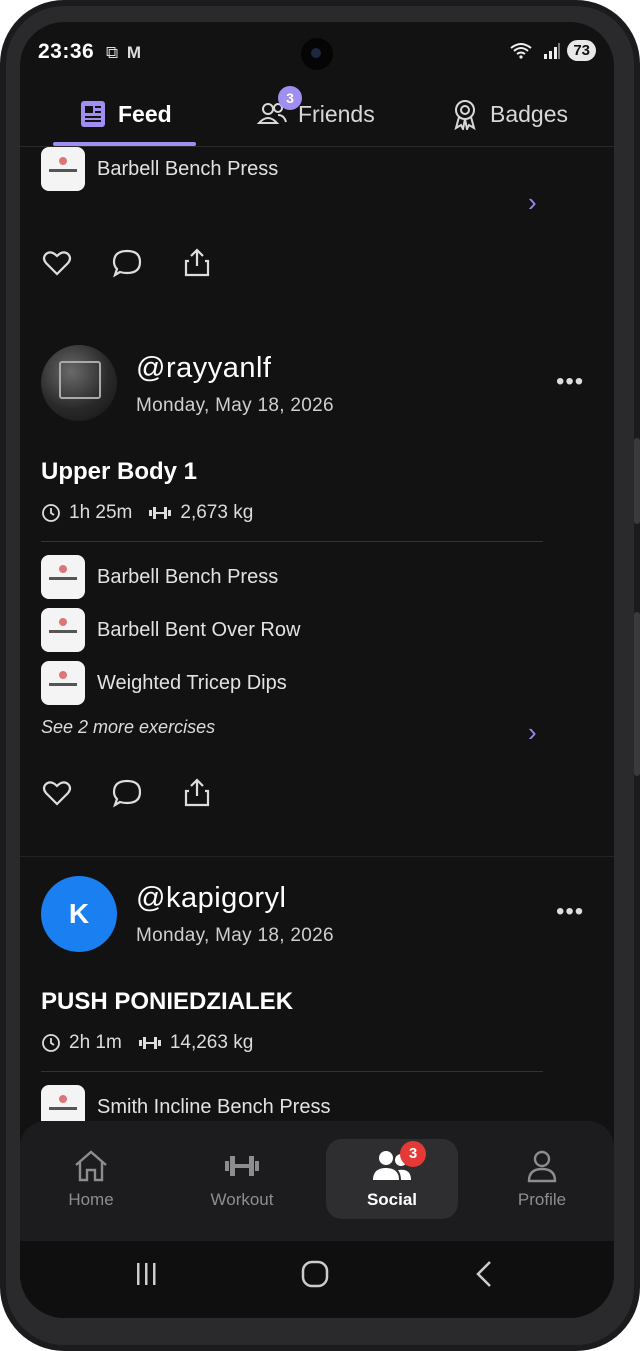 This screenshot has width=640, height=1351. Describe the element at coordinates (581, 50) in the screenshot. I see `battery-indicator: 73` at that location.